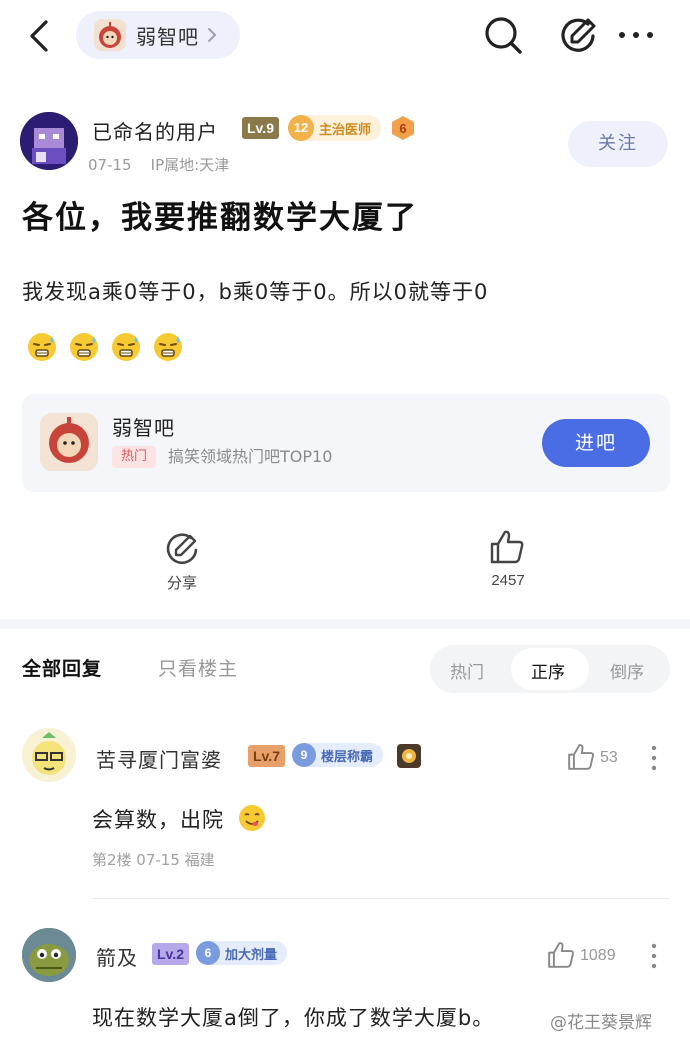 The height and width of the screenshot is (1039, 690). I want to click on reply-author-name: 箭及, so click(117, 956).